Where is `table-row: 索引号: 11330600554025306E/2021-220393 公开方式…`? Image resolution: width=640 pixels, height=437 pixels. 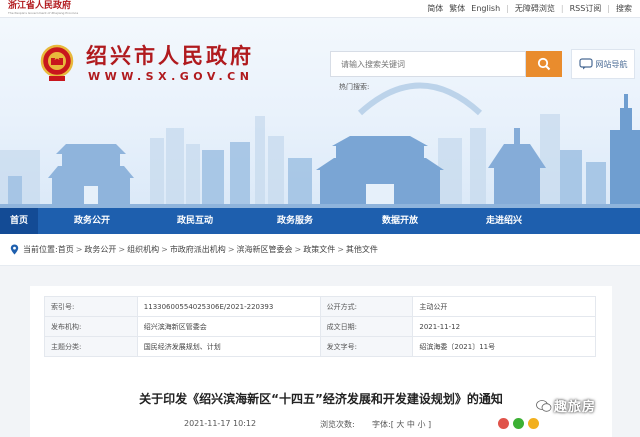 table-row: 索引号: 11330600554025306E/2021-220393 公开方式… is located at coordinates (320, 306).